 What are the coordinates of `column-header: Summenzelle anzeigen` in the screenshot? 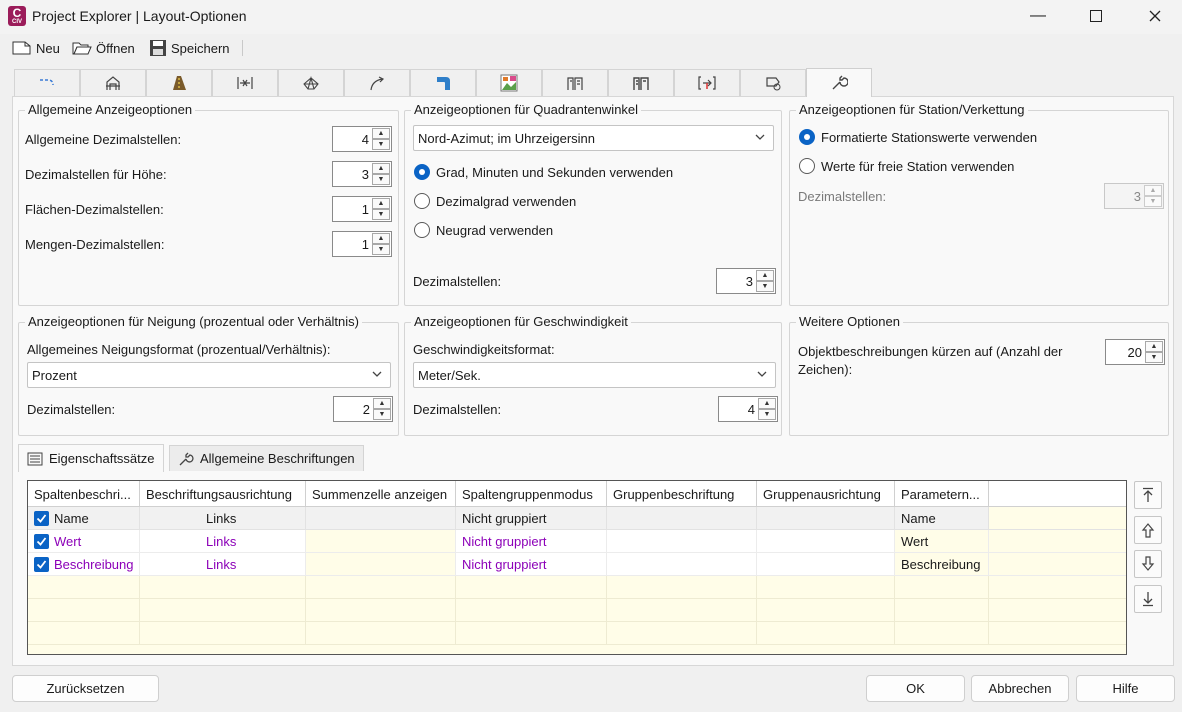 It's located at (381, 494).